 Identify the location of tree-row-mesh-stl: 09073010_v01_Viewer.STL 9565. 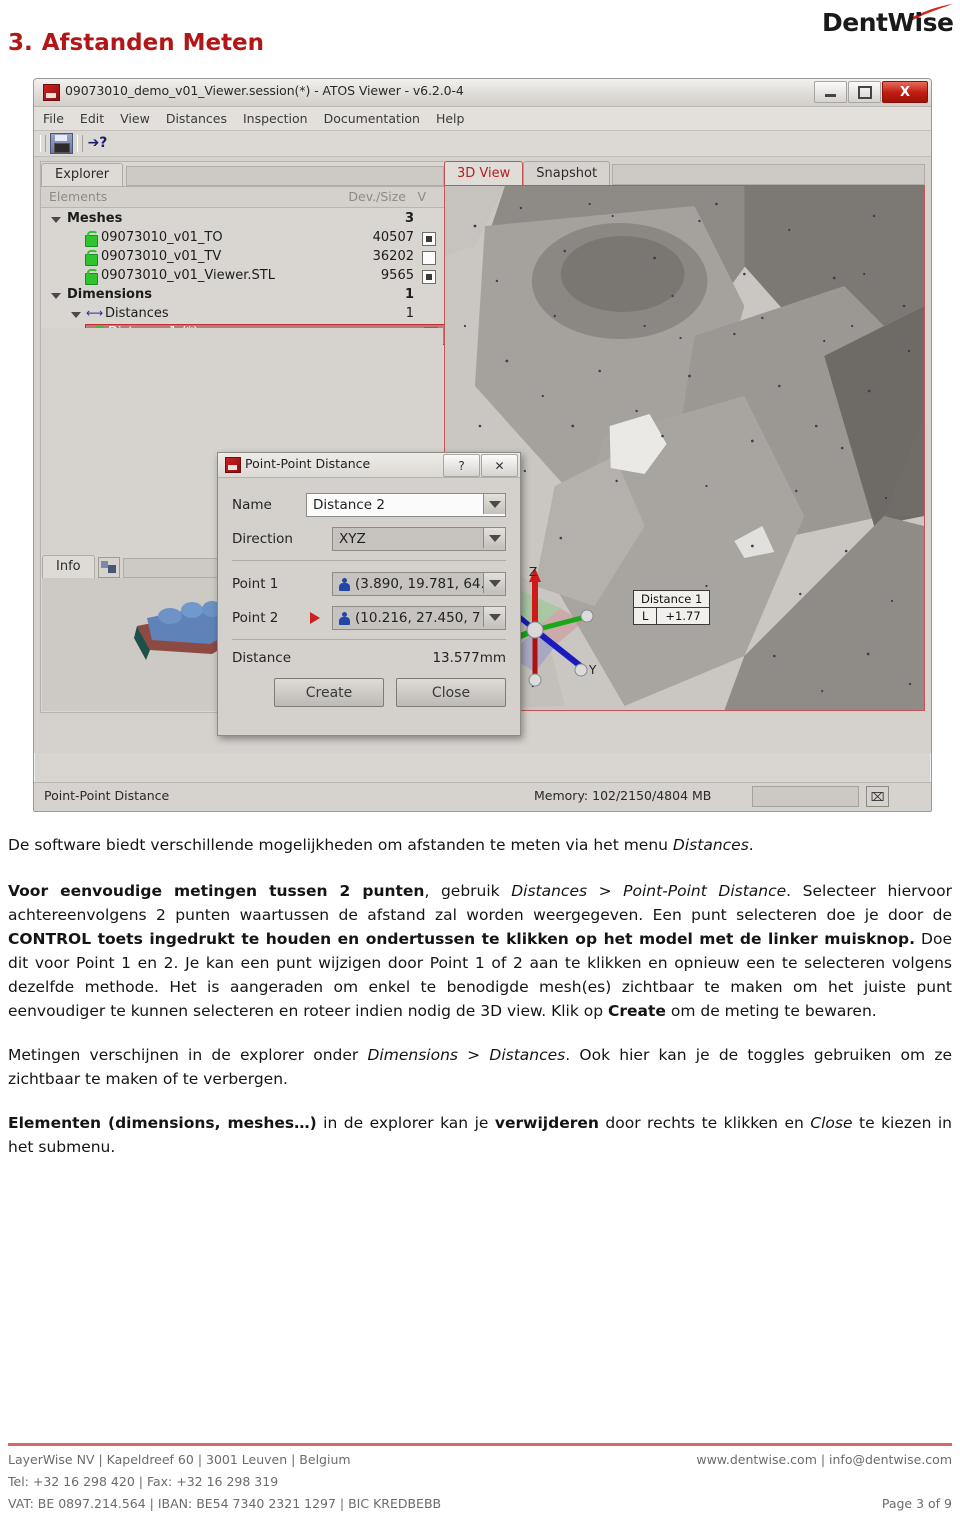
(242, 276).